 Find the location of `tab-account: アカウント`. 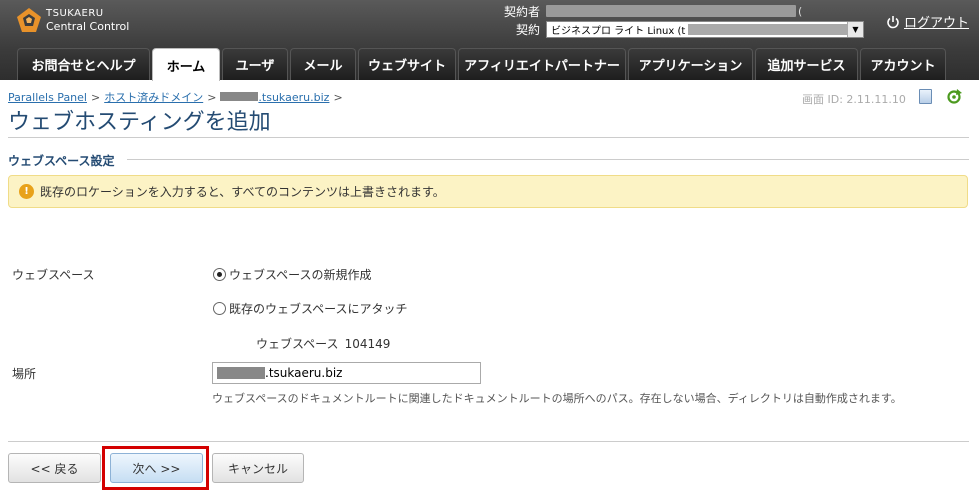

tab-account: アカウント is located at coordinates (903, 64).